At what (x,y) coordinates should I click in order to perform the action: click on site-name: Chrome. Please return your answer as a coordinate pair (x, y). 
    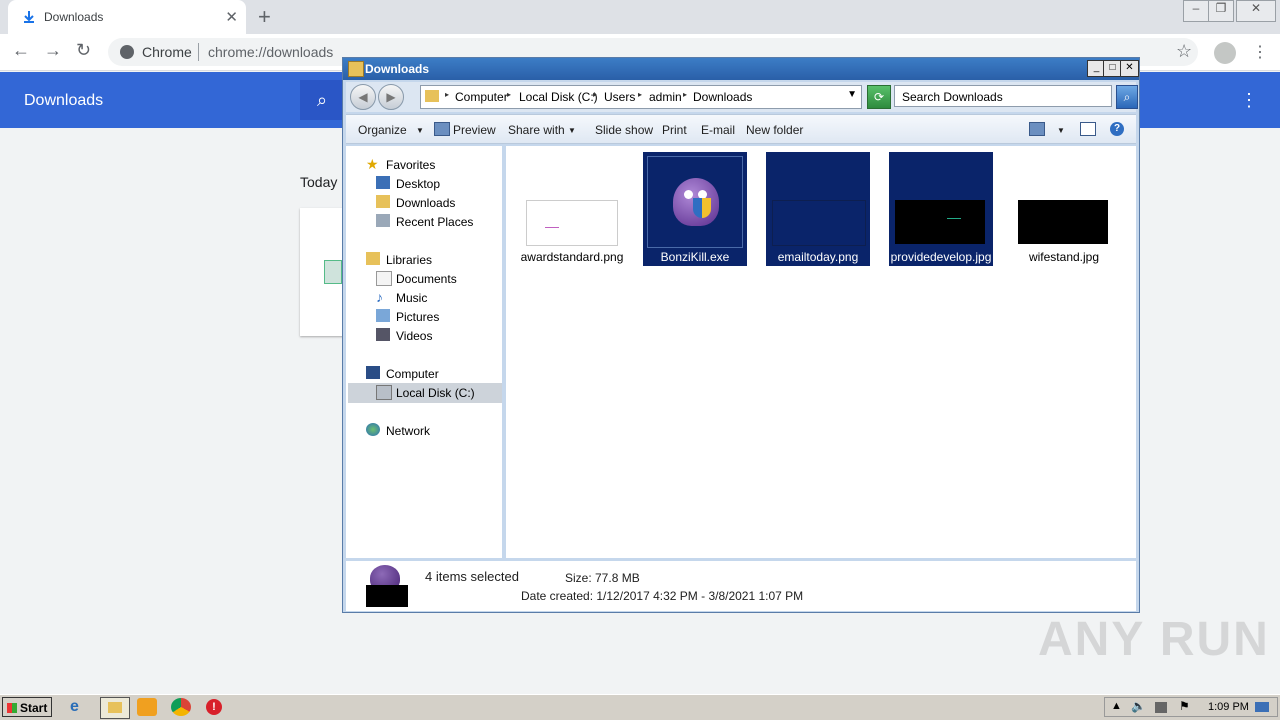
    Looking at the image, I should click on (167, 52).